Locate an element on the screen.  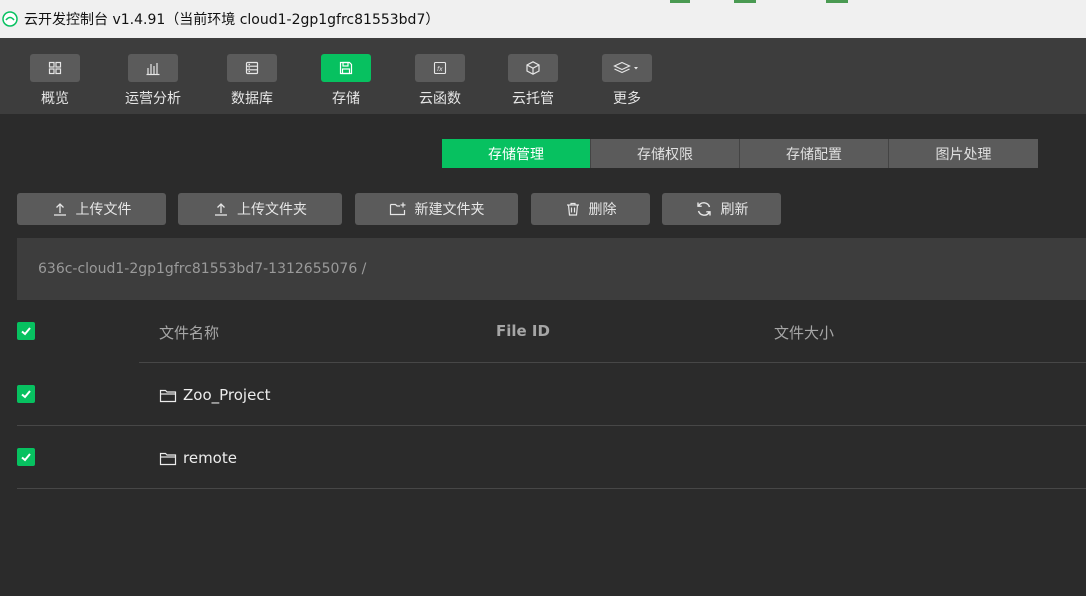
table-row: Zoo_Project is located at coordinates (214, 395).